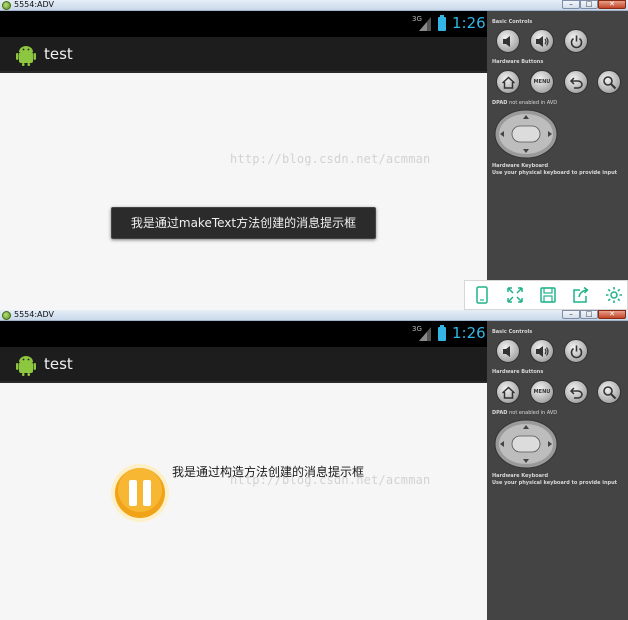  What do you see at coordinates (581, 295) in the screenshot?
I see `share-icon` at bounding box center [581, 295].